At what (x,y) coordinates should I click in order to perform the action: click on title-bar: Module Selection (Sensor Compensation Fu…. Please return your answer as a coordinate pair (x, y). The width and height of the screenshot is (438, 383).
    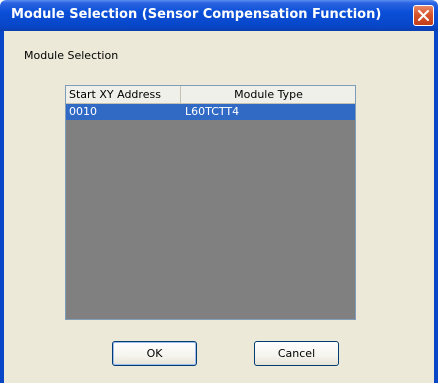
    Looking at the image, I should click on (219, 15).